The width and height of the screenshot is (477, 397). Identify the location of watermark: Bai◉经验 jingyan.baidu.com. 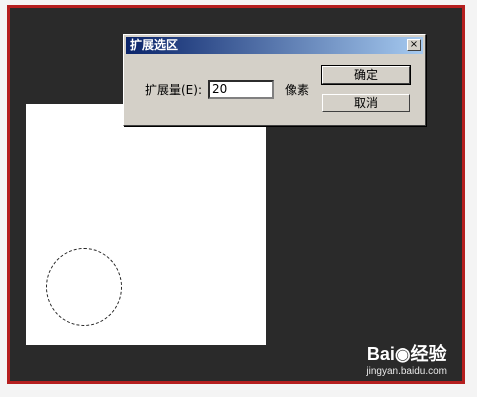
(406, 358).